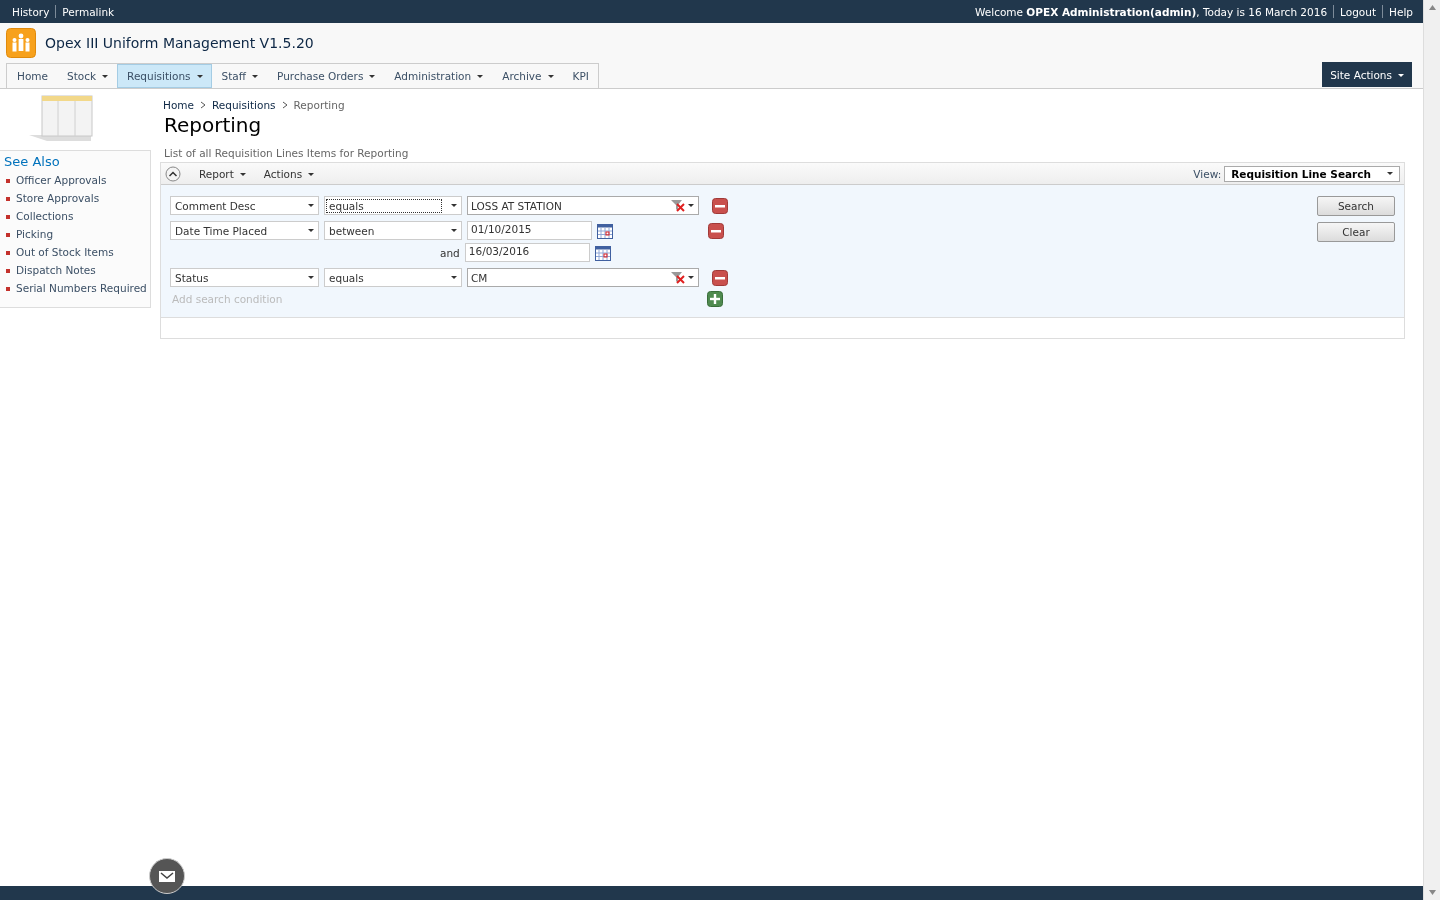 The image size is (1440, 900). What do you see at coordinates (450, 252) in the screenshot?
I see `and-label: and` at bounding box center [450, 252].